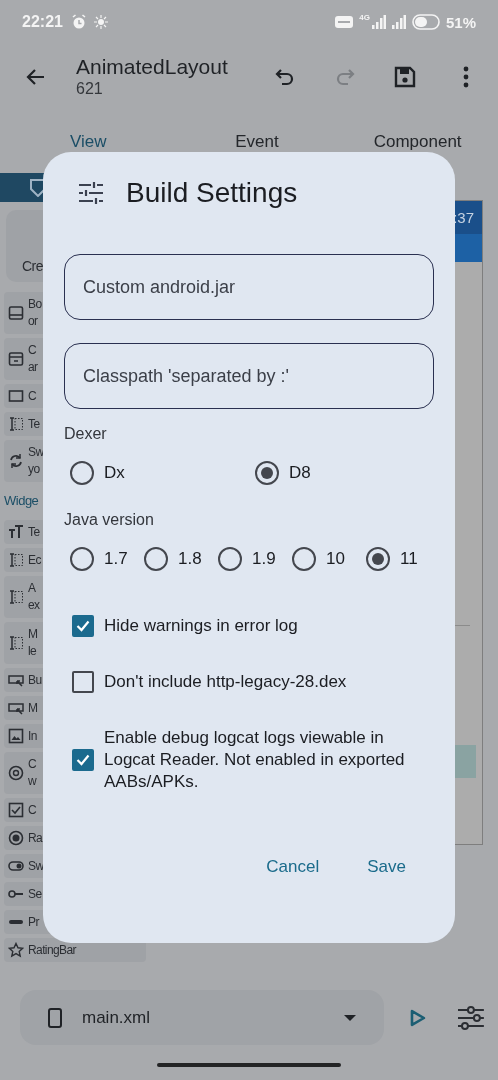 This screenshot has width=498, height=1080. Describe the element at coordinates (460, 22) in the screenshot. I see `battery-level: 51%` at that location.